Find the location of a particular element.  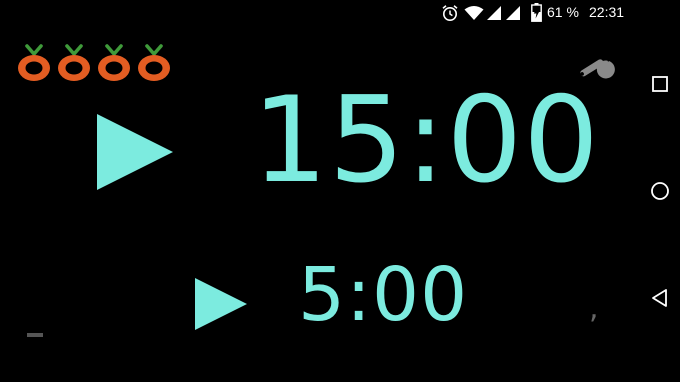

back-icon is located at coordinates (659, 298).